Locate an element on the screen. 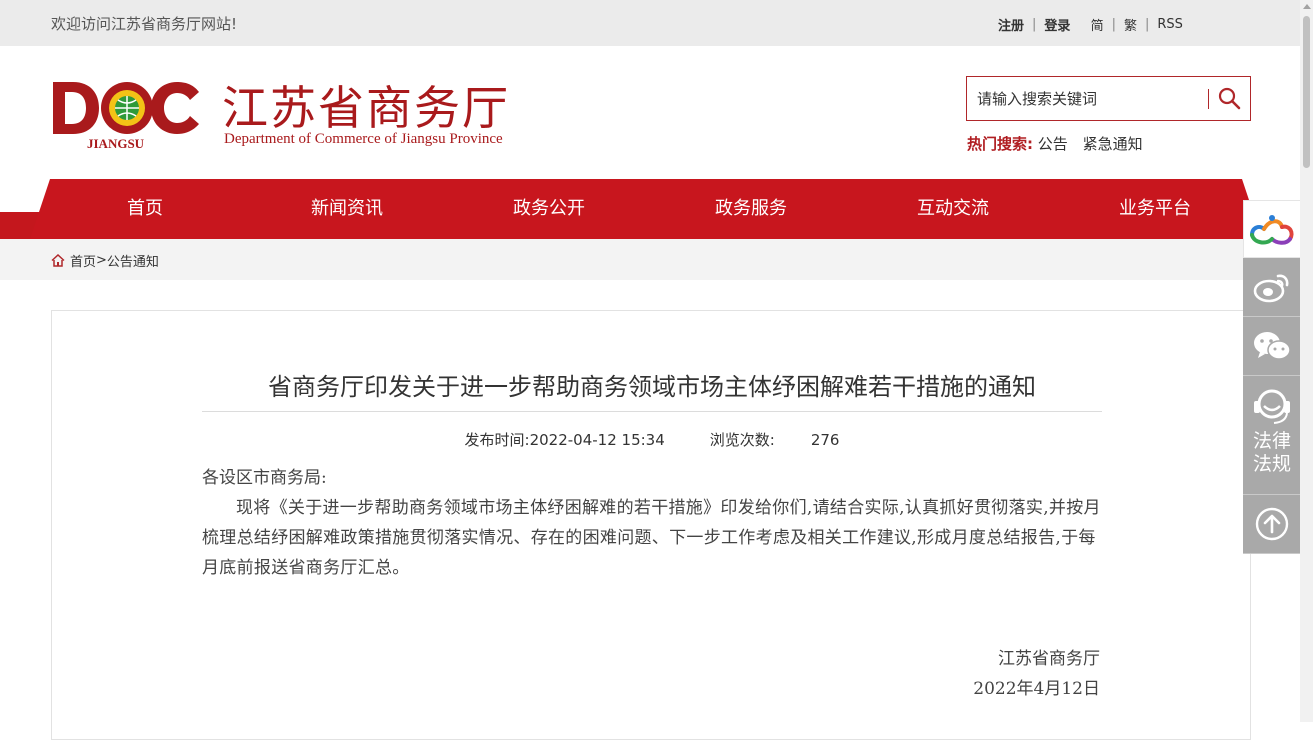 This screenshot has height=740, width=1313. wechat-icon is located at coordinates (1272, 346).